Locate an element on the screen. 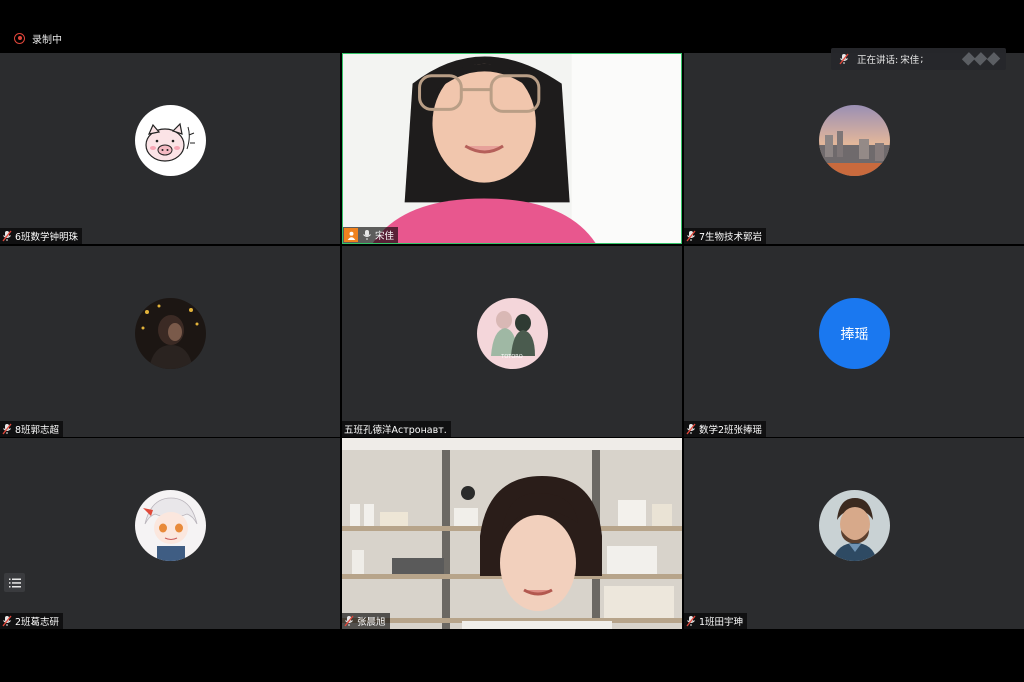  participant-list-icon is located at coordinates (14, 582).